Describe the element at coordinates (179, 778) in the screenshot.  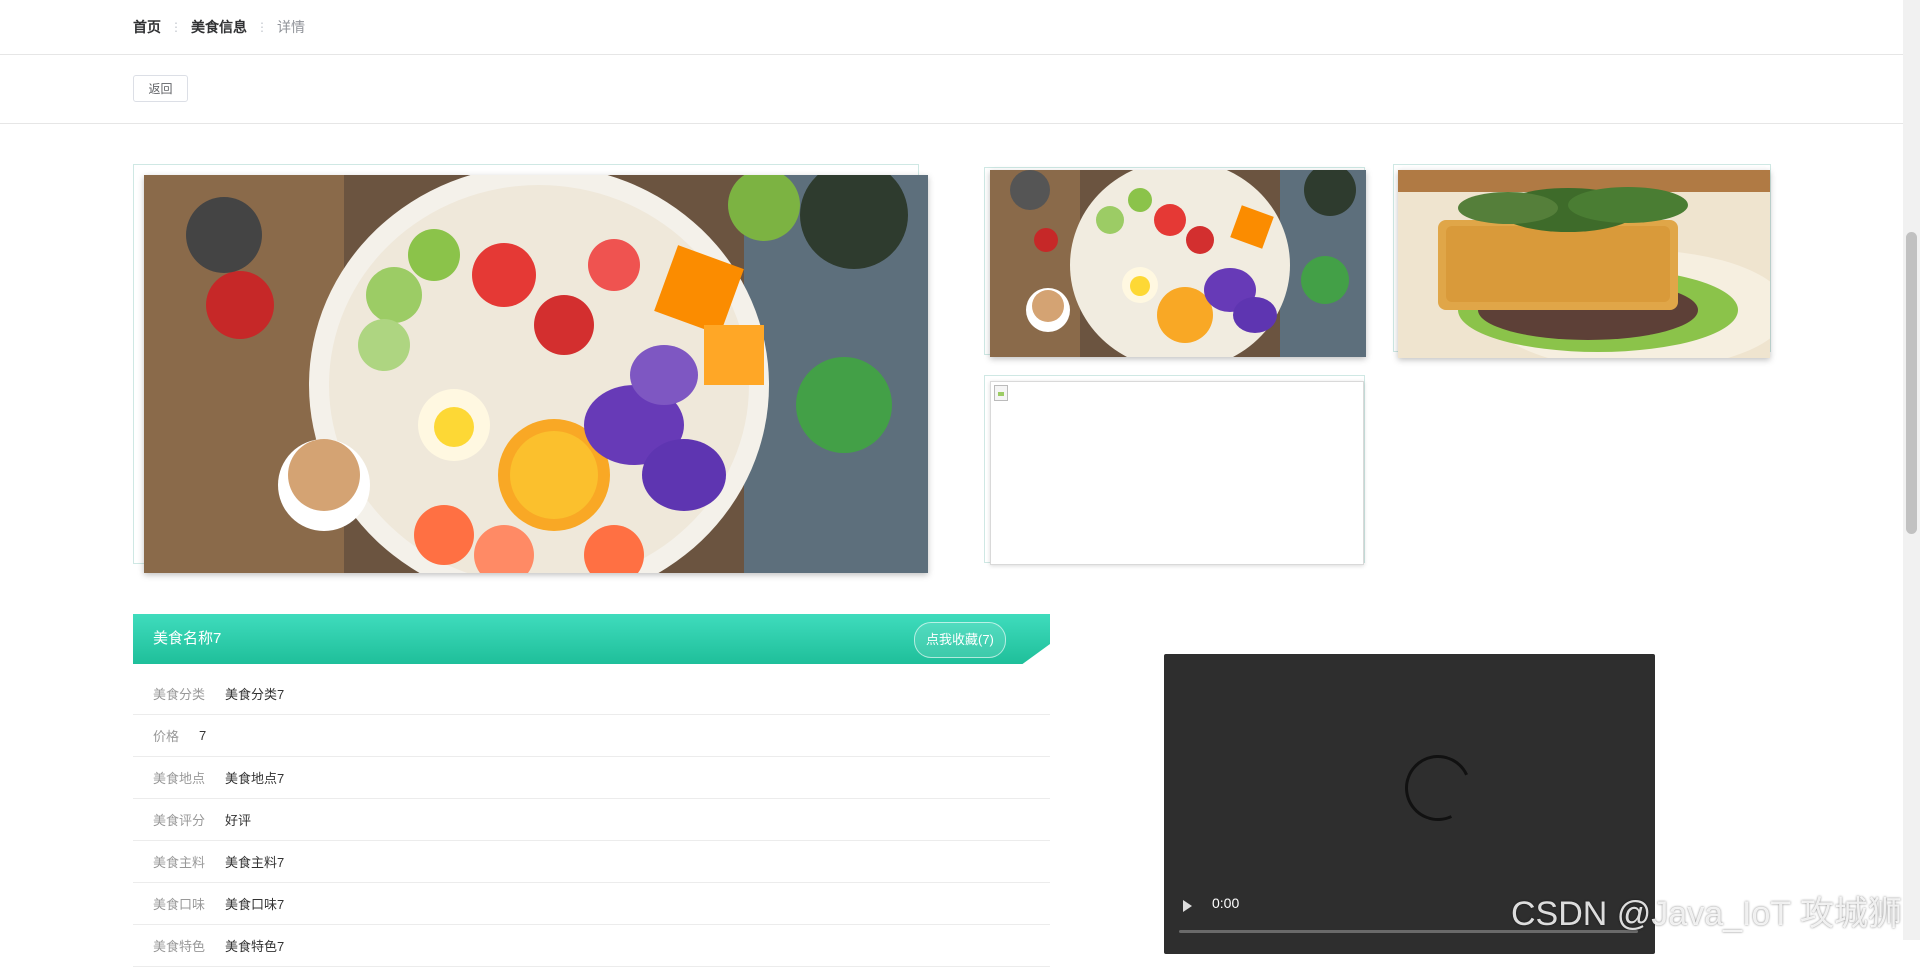
I see `row-label: 美食地点` at that location.